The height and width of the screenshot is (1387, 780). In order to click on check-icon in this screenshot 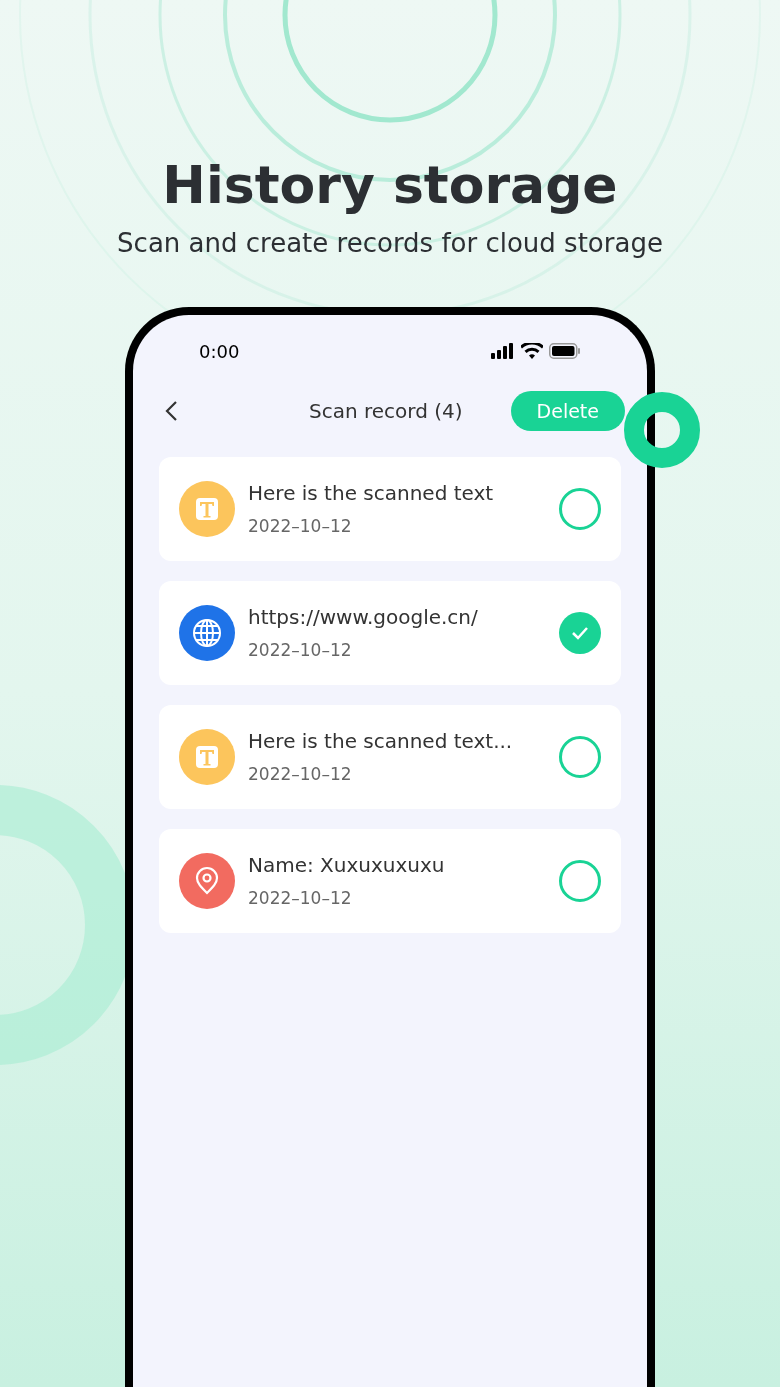, I will do `click(580, 633)`.